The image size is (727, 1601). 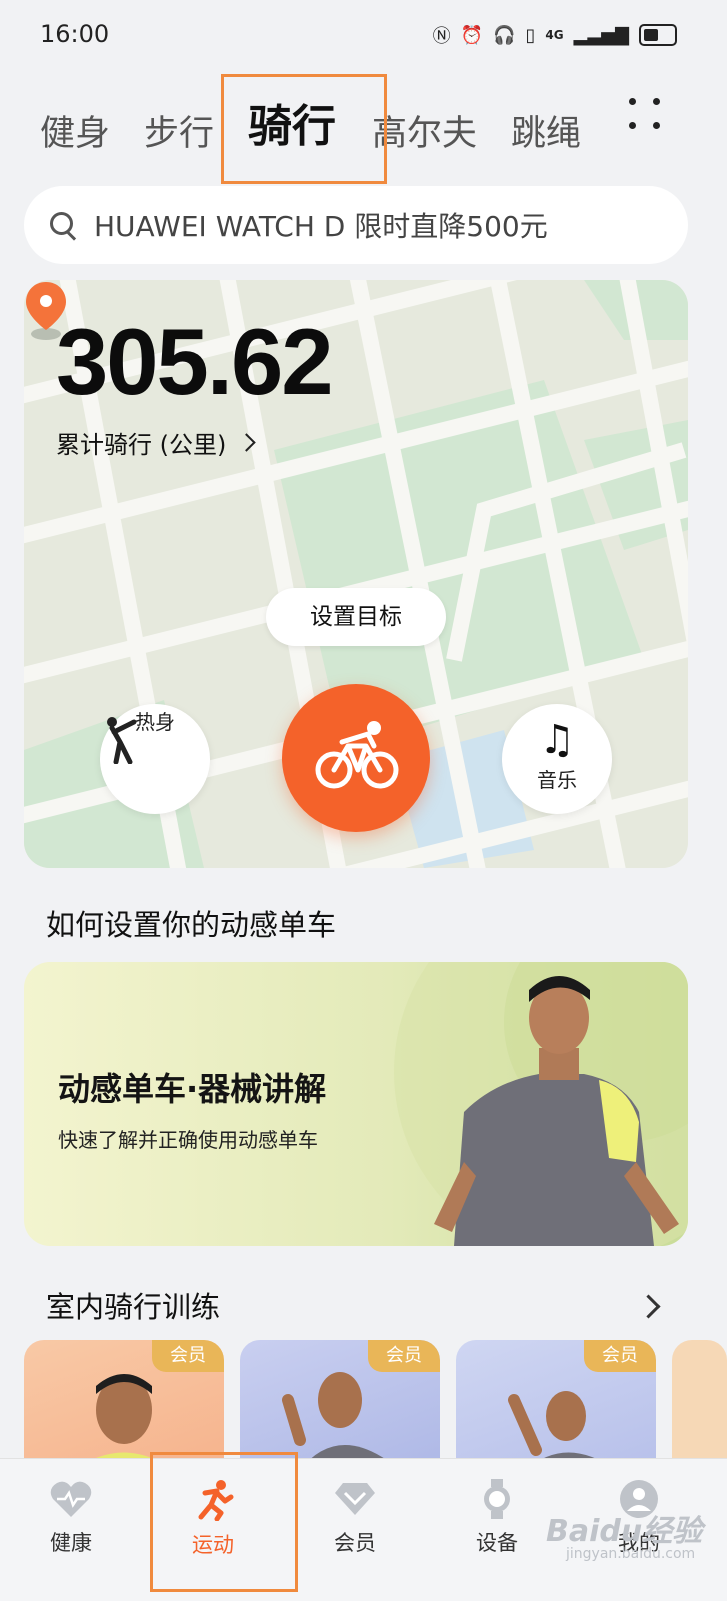 I want to click on status-icons: Ⓝ ⏰ 🎧 ▯ 4G ▂▃▅▇, so click(x=555, y=35).